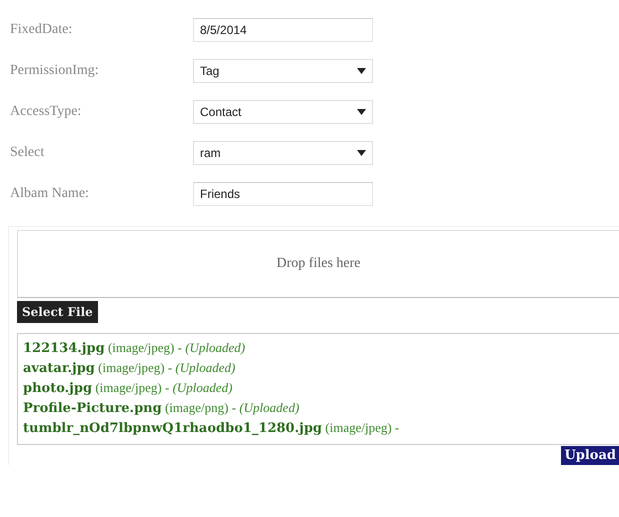  Describe the element at coordinates (283, 112) in the screenshot. I see `dropdown: Contact` at that location.